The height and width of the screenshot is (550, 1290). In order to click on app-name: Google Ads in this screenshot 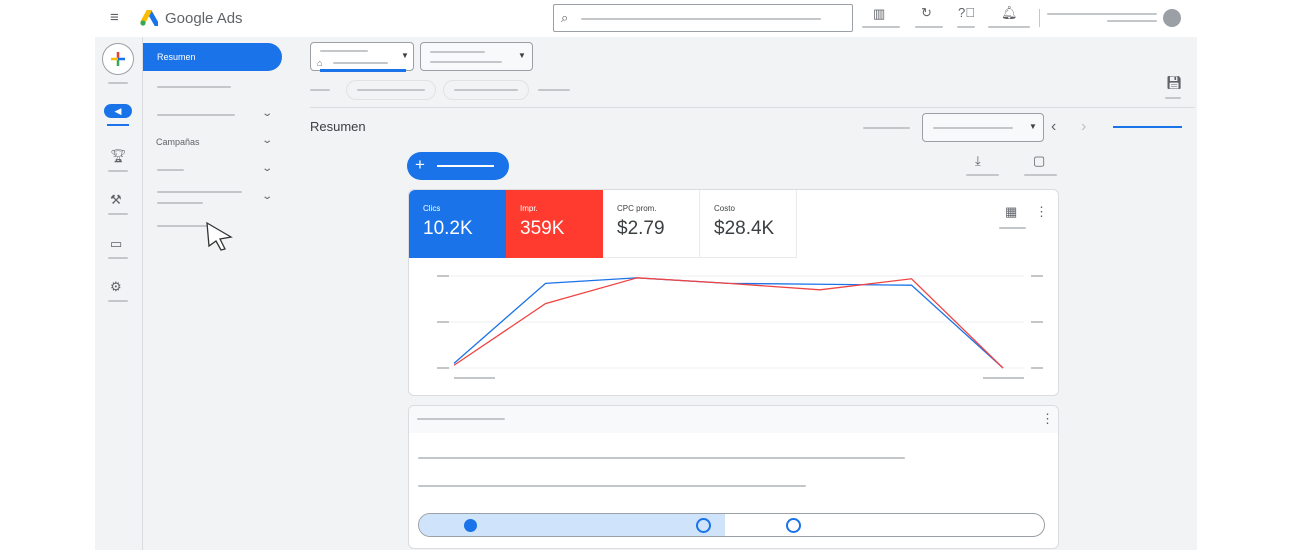, I will do `click(204, 18)`.